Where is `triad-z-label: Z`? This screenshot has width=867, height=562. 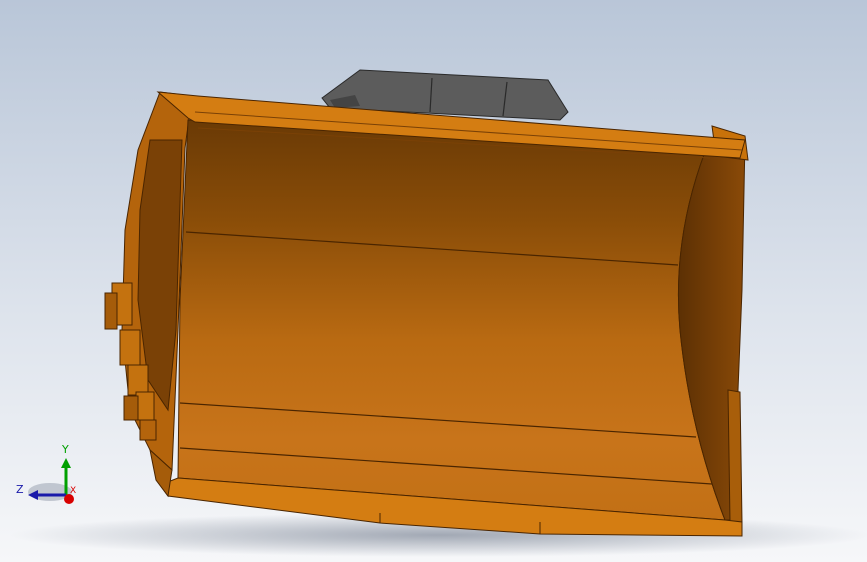
triad-z-label: Z is located at coordinates (20, 489).